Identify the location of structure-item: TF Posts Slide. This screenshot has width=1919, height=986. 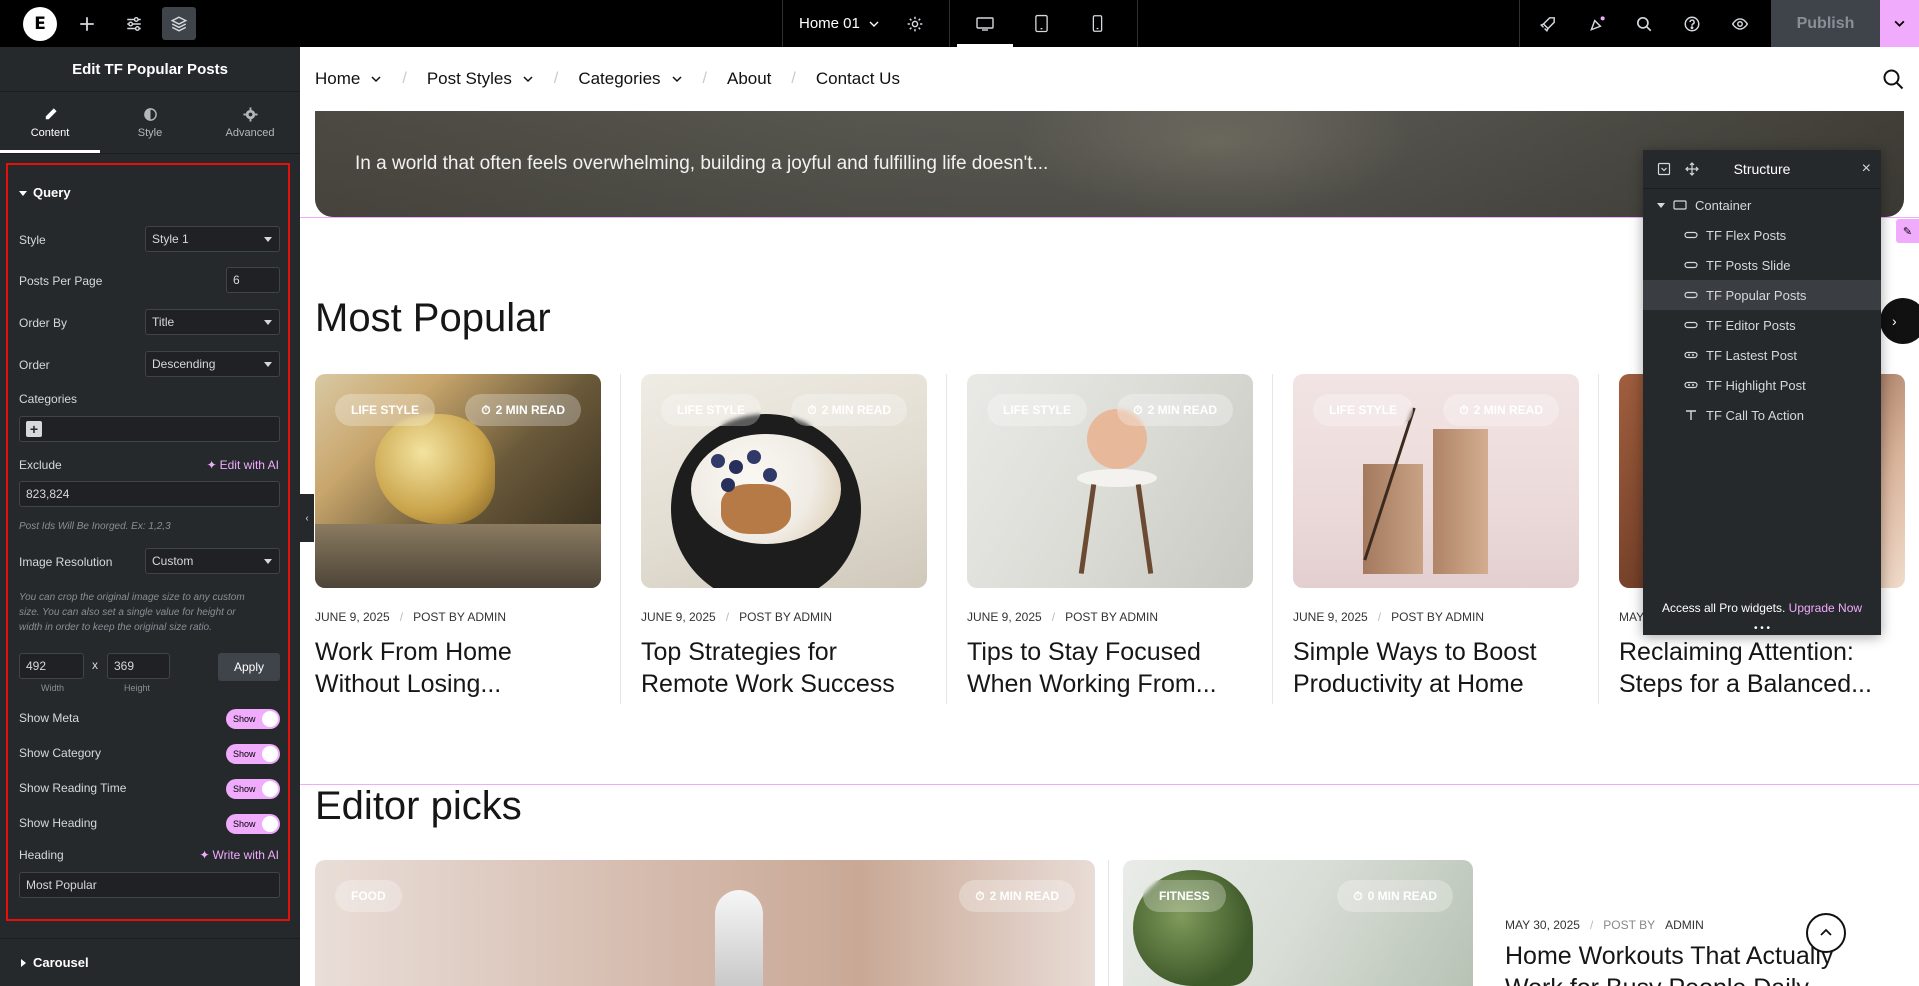
(1762, 265).